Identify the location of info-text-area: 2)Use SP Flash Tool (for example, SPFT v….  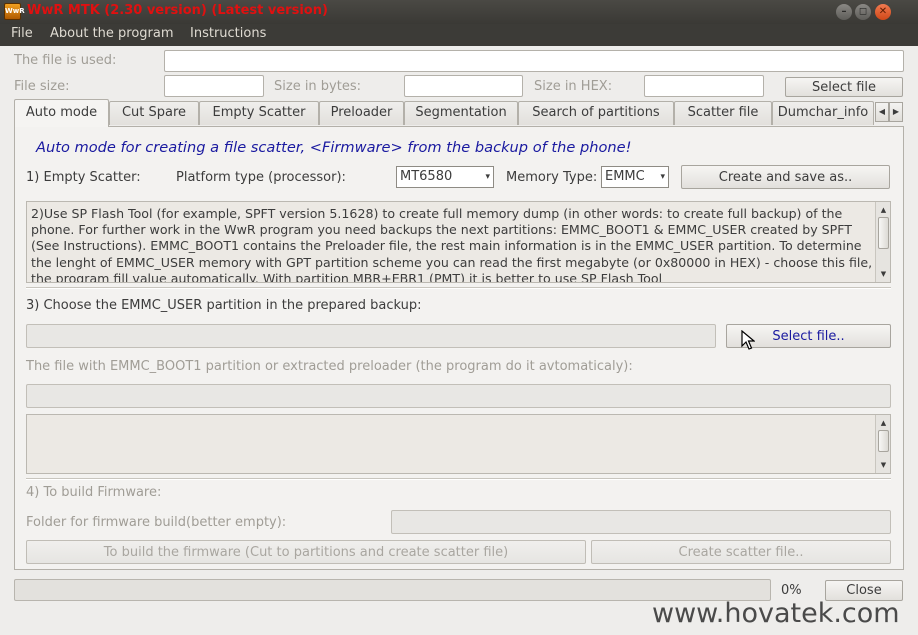
(458, 242).